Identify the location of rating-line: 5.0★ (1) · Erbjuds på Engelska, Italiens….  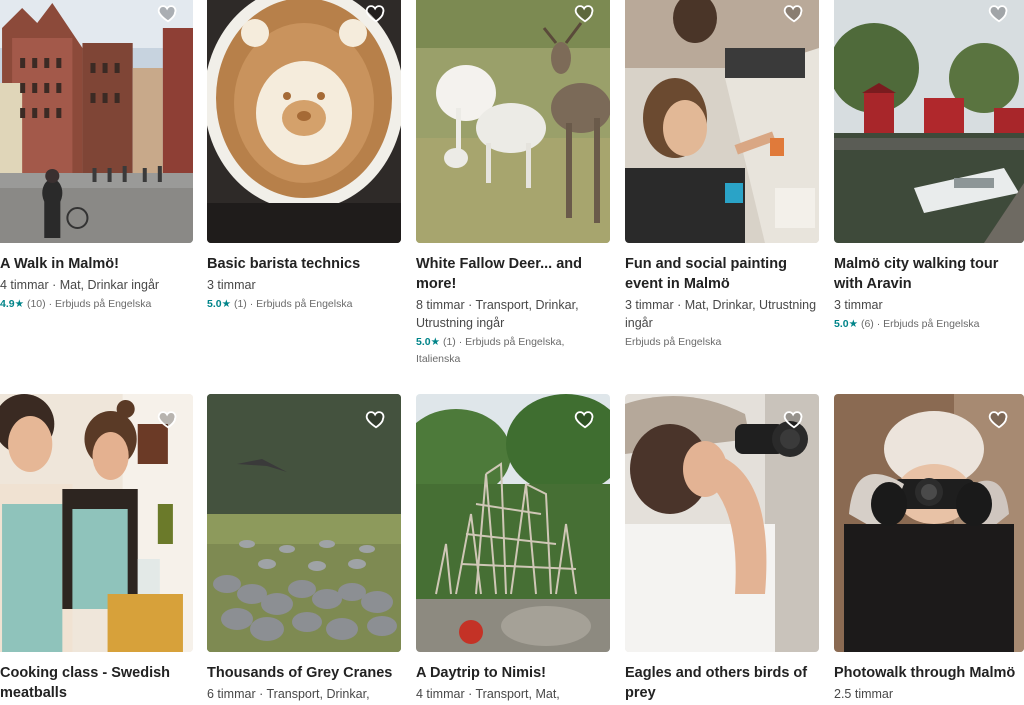
(513, 351).